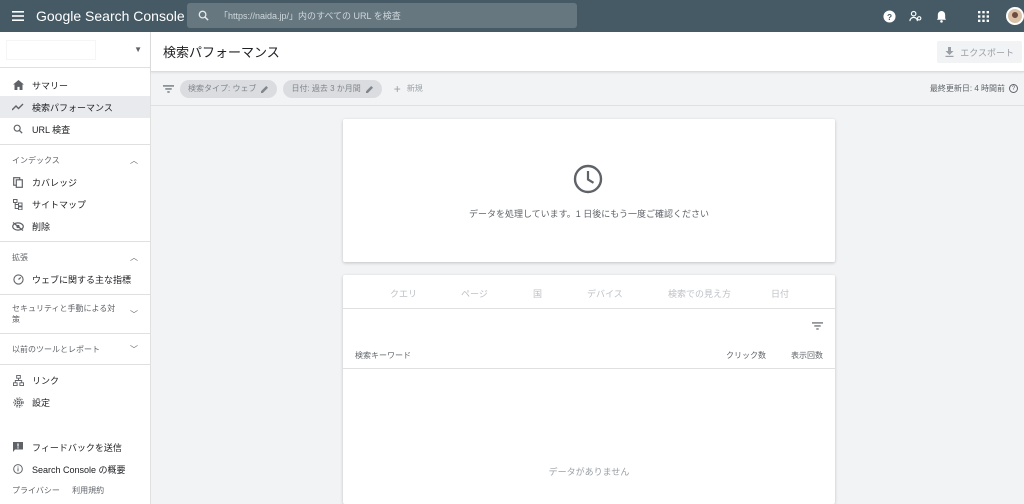 The height and width of the screenshot is (504, 1024). I want to click on last-updated-text: 最終更新日: 4 時間前, so click(967, 88).